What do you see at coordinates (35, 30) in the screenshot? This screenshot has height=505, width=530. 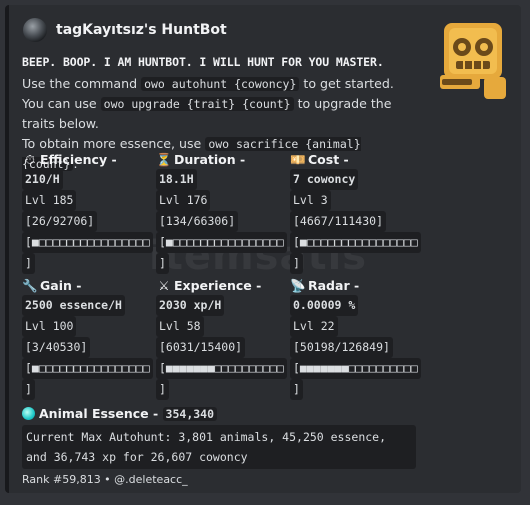 I see `avatar` at bounding box center [35, 30].